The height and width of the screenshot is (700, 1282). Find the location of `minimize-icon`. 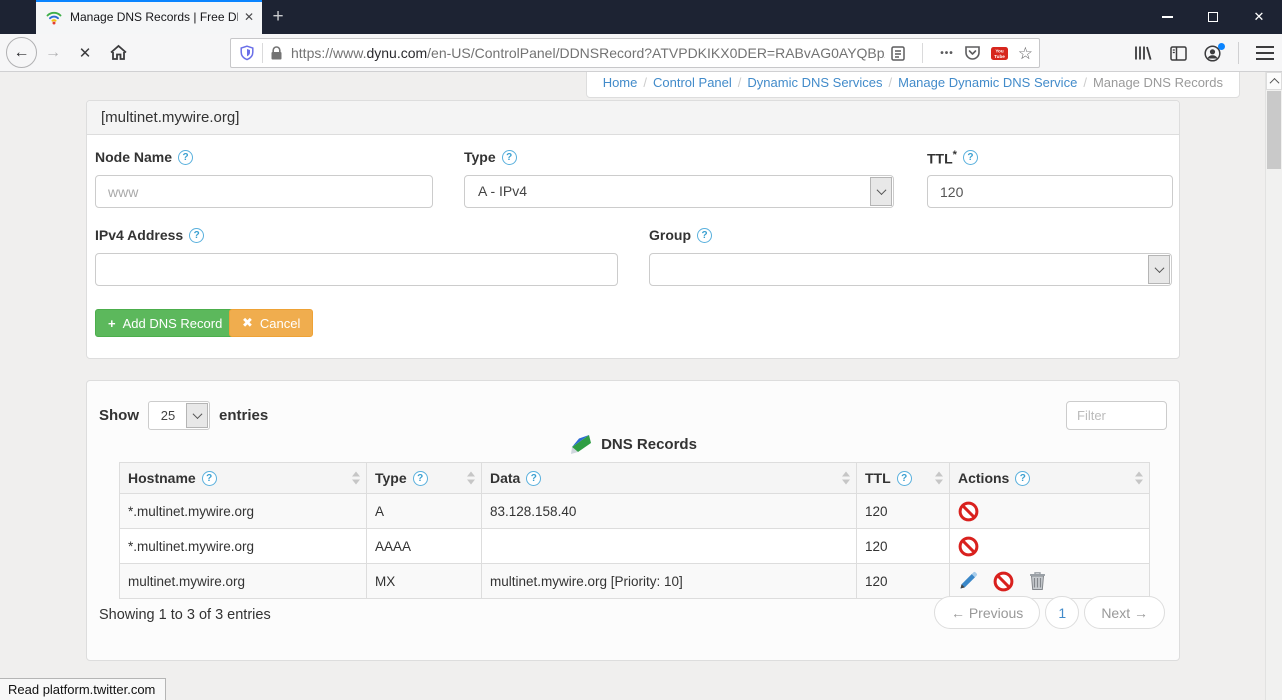

minimize-icon is located at coordinates (1167, 17).